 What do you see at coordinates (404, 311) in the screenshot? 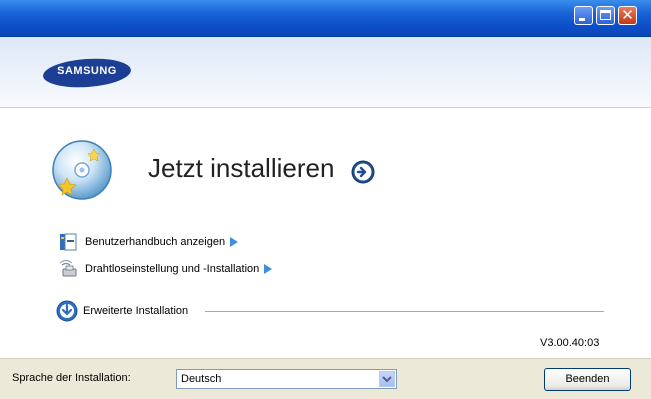
I see `section-divider` at bounding box center [404, 311].